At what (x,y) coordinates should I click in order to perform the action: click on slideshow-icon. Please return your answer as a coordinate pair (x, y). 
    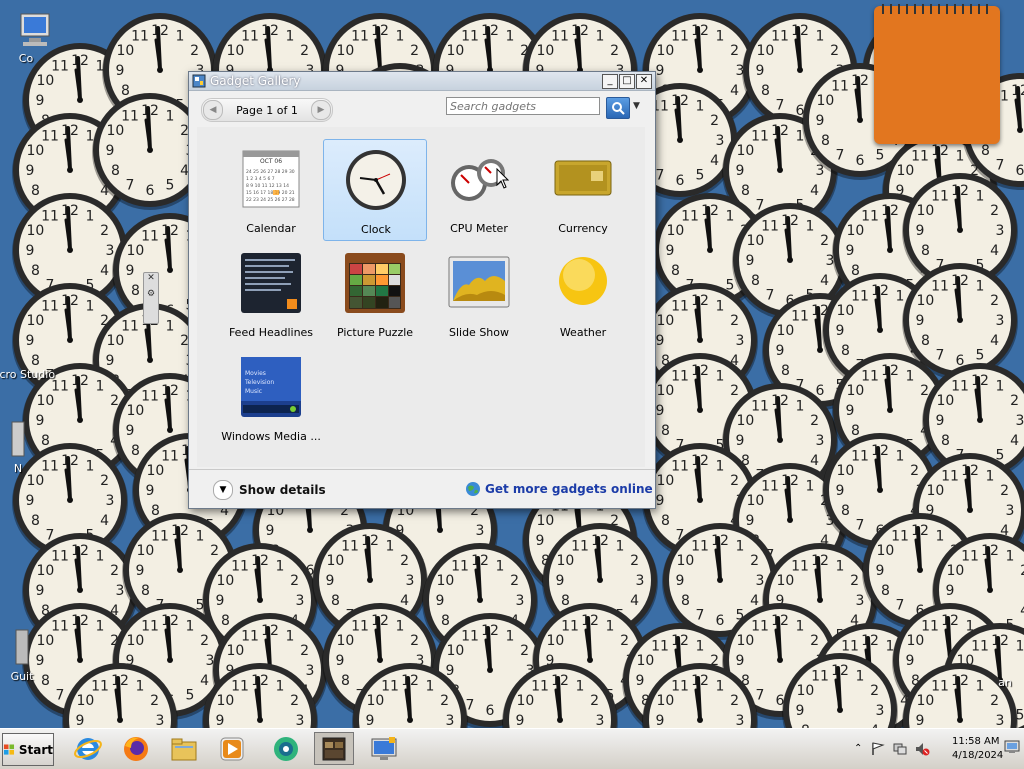
    Looking at the image, I should click on (479, 282).